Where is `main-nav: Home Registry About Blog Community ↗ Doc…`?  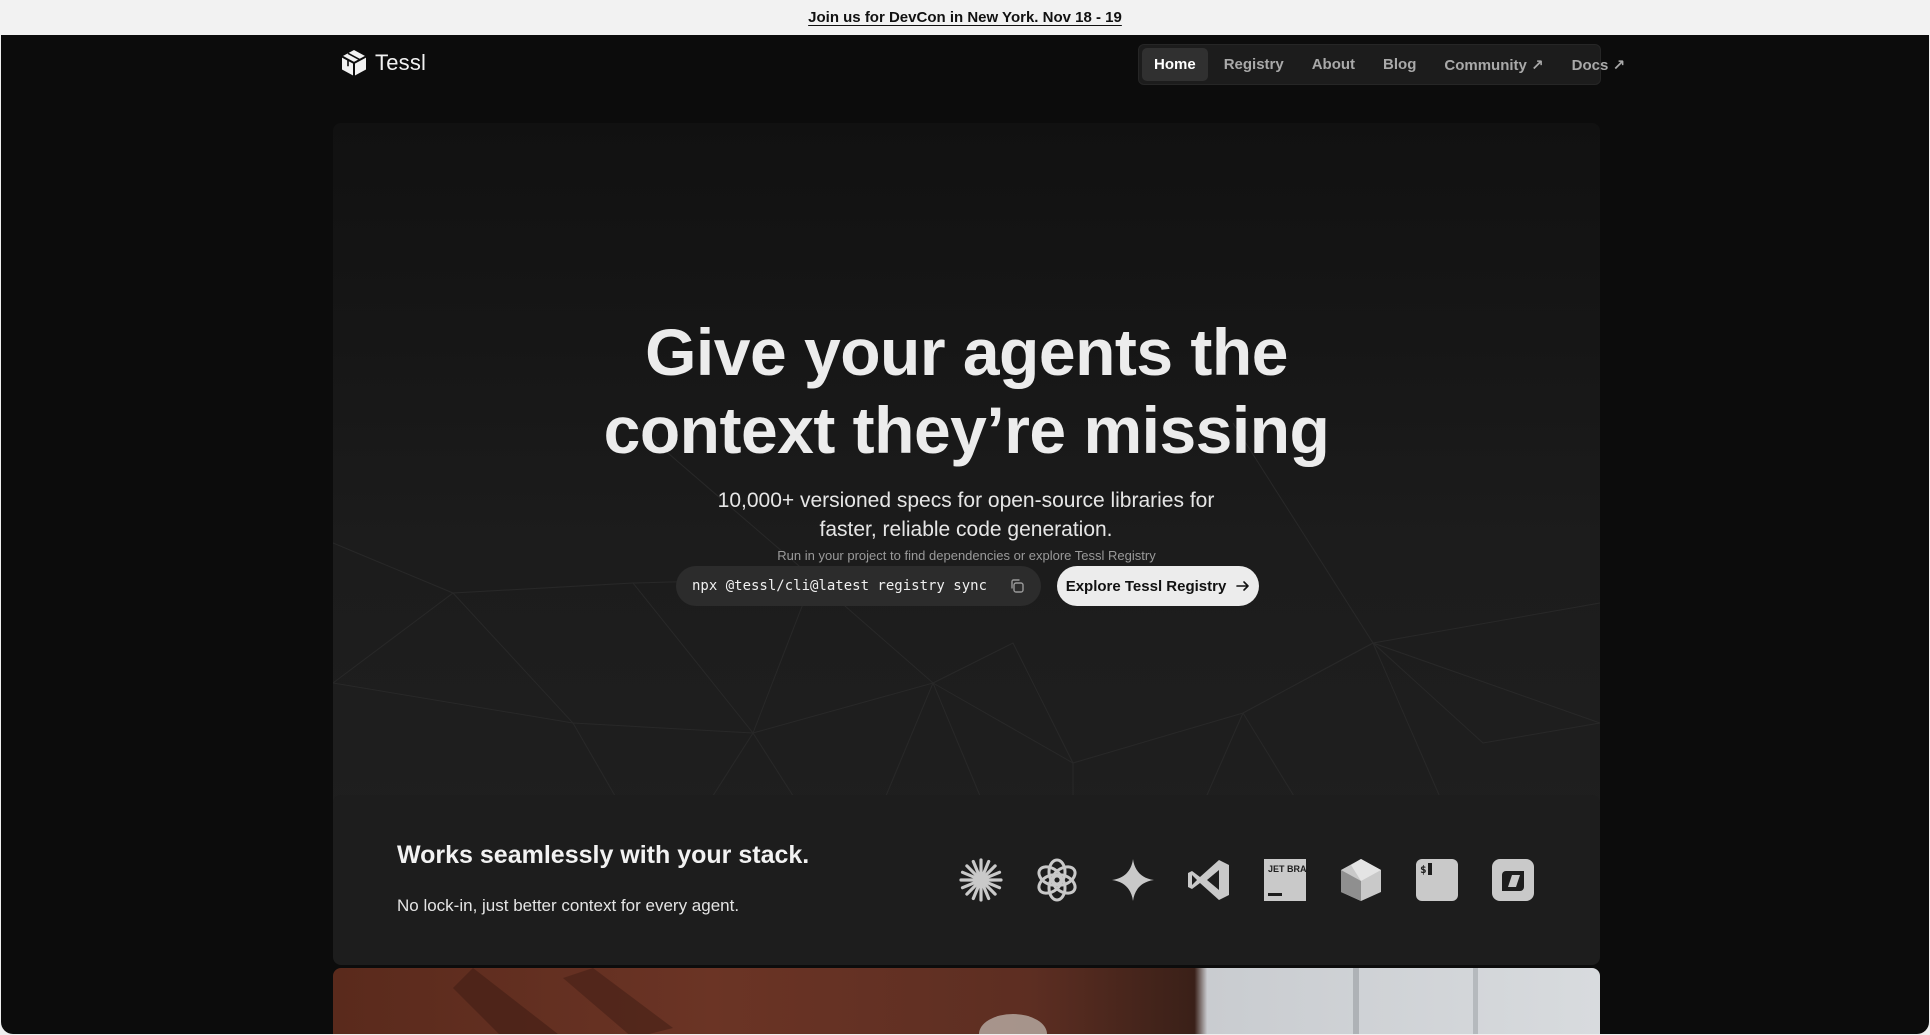 main-nav: Home Registry About Blog Community ↗ Doc… is located at coordinates (1381, 64).